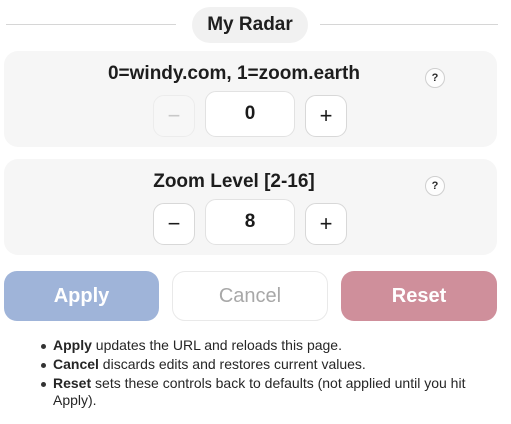 The width and height of the screenshot is (511, 424). Describe the element at coordinates (409, 24) in the screenshot. I see `header-divider-right` at that location.